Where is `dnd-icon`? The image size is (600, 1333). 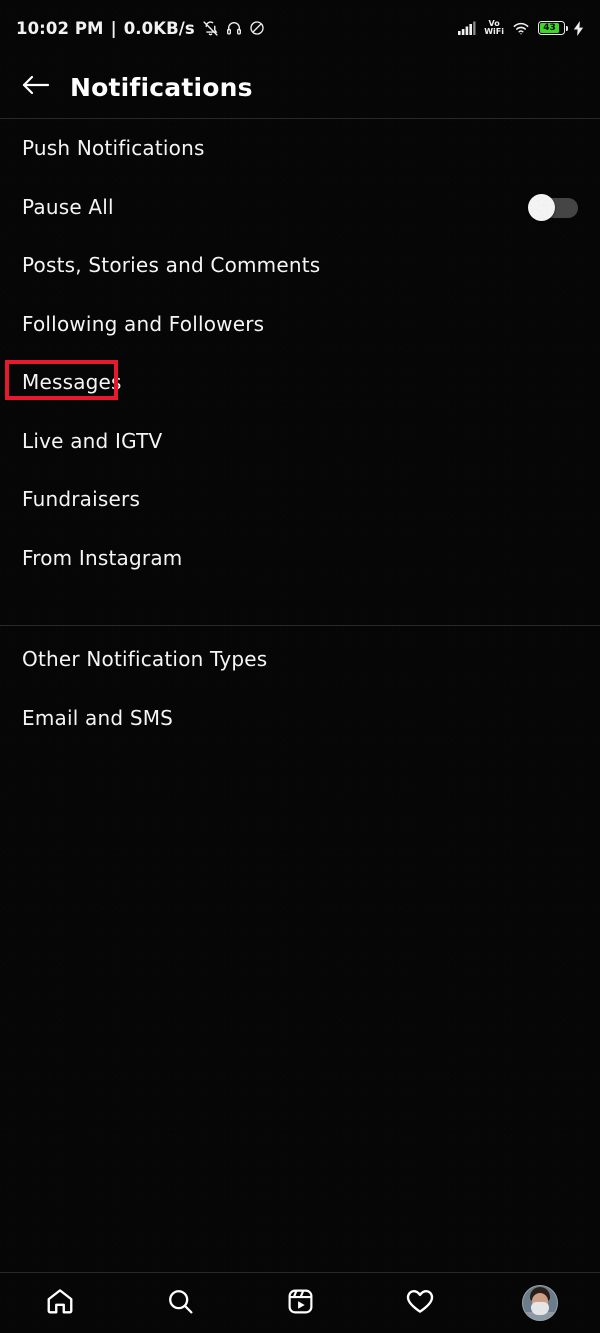 dnd-icon is located at coordinates (257, 28).